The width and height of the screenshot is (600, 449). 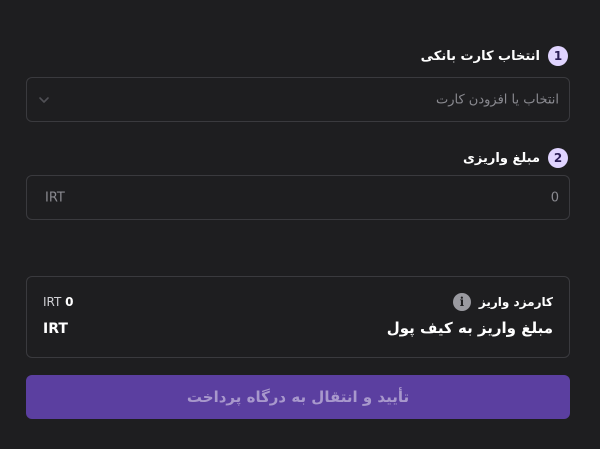 What do you see at coordinates (298, 99) in the screenshot?
I see `card-select: انتخاب یا افزودن کارت` at bounding box center [298, 99].